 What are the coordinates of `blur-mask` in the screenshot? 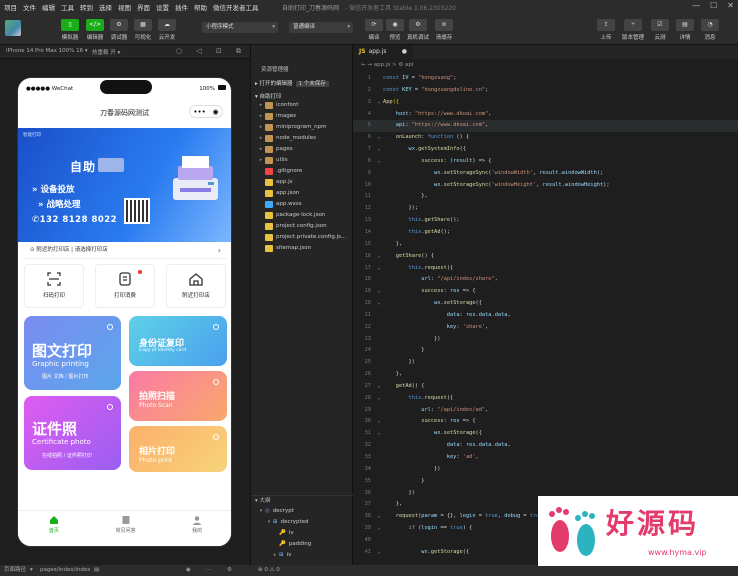 It's located at (111, 165).